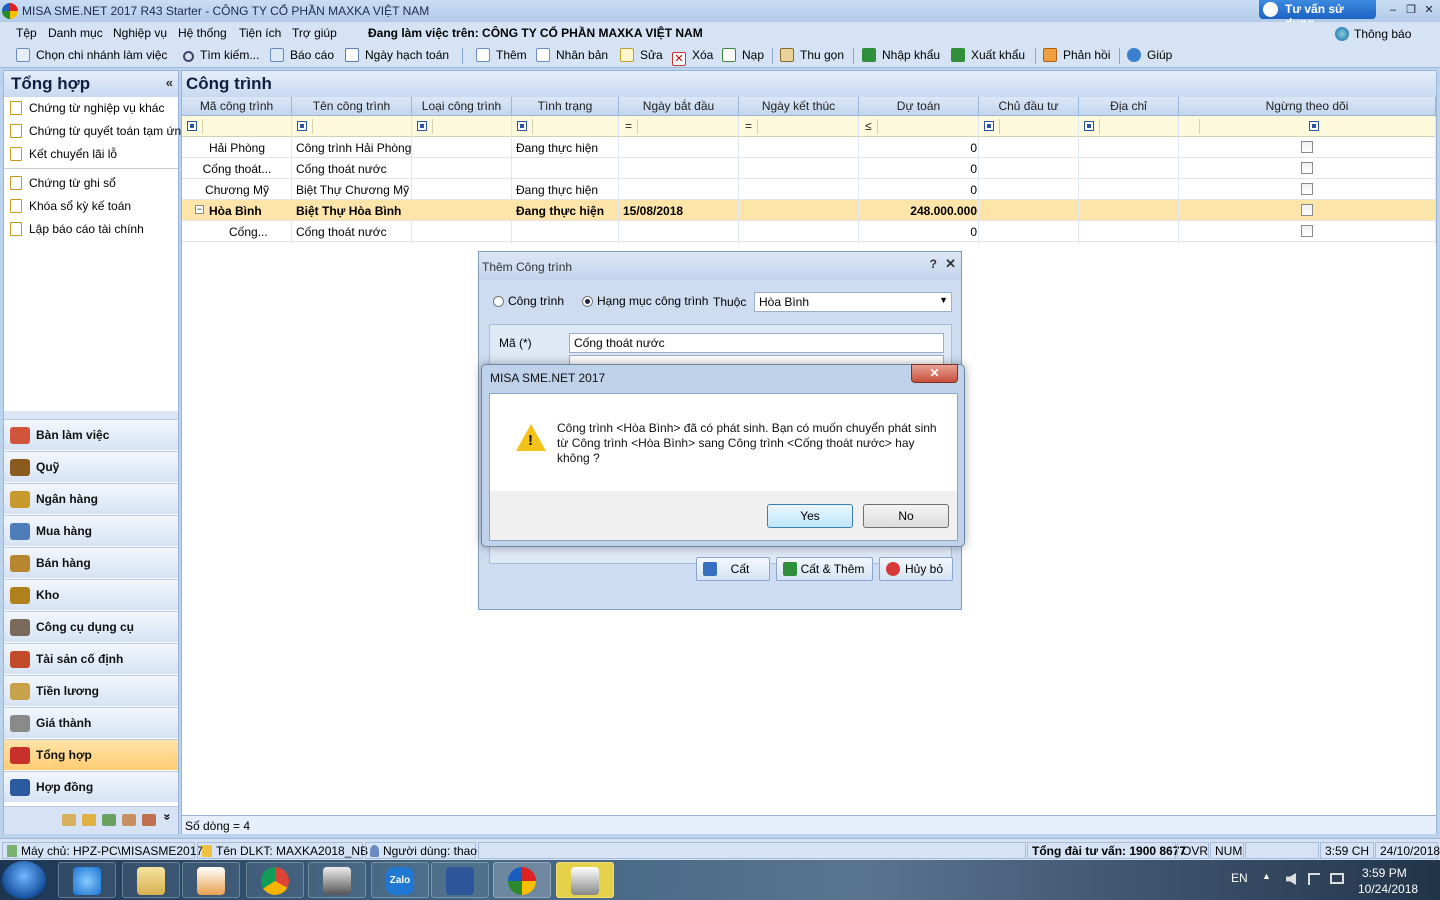  I want to click on nhap-khau-button: Nhập khẩu, so click(901, 55).